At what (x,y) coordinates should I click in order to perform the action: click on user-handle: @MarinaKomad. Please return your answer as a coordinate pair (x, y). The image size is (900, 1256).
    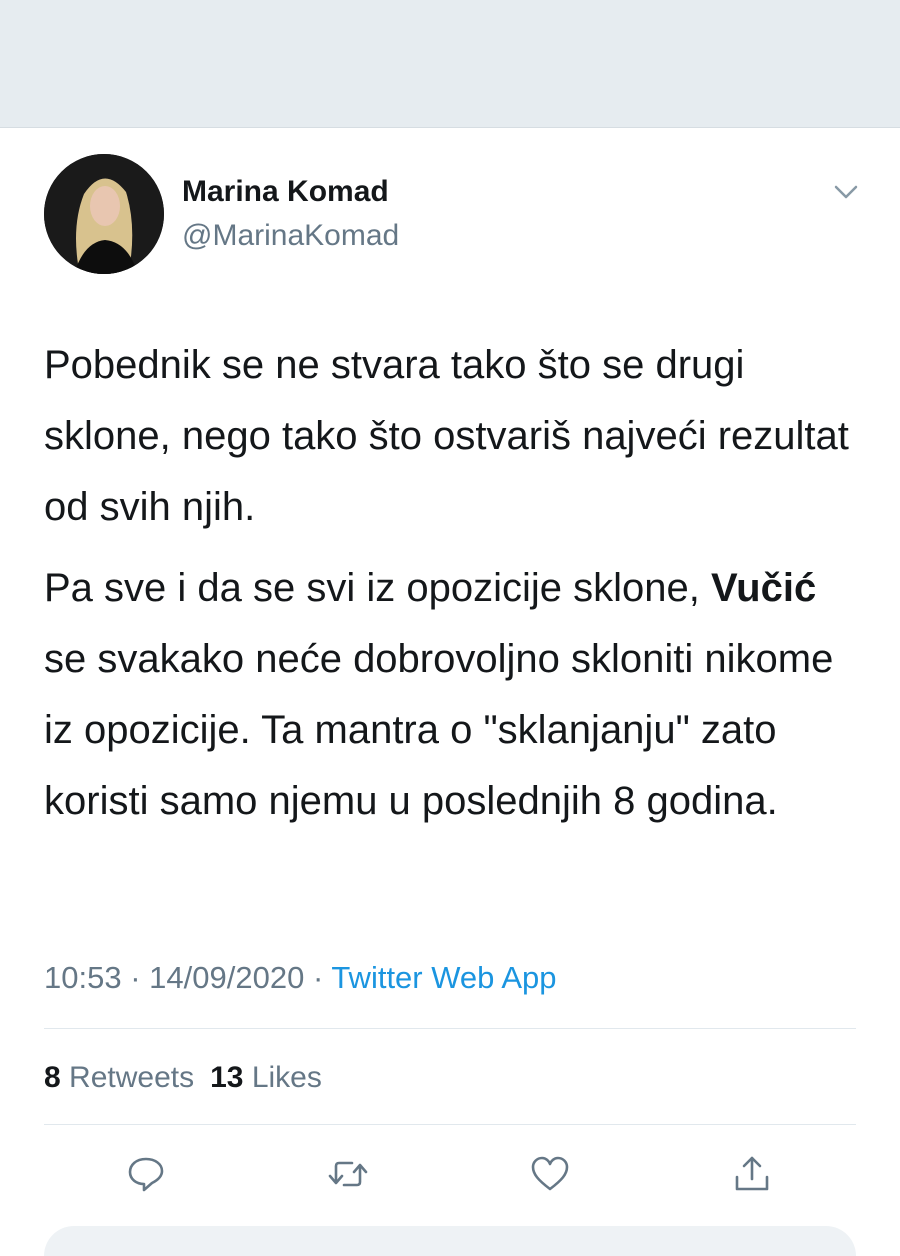
    Looking at the image, I should click on (290, 236).